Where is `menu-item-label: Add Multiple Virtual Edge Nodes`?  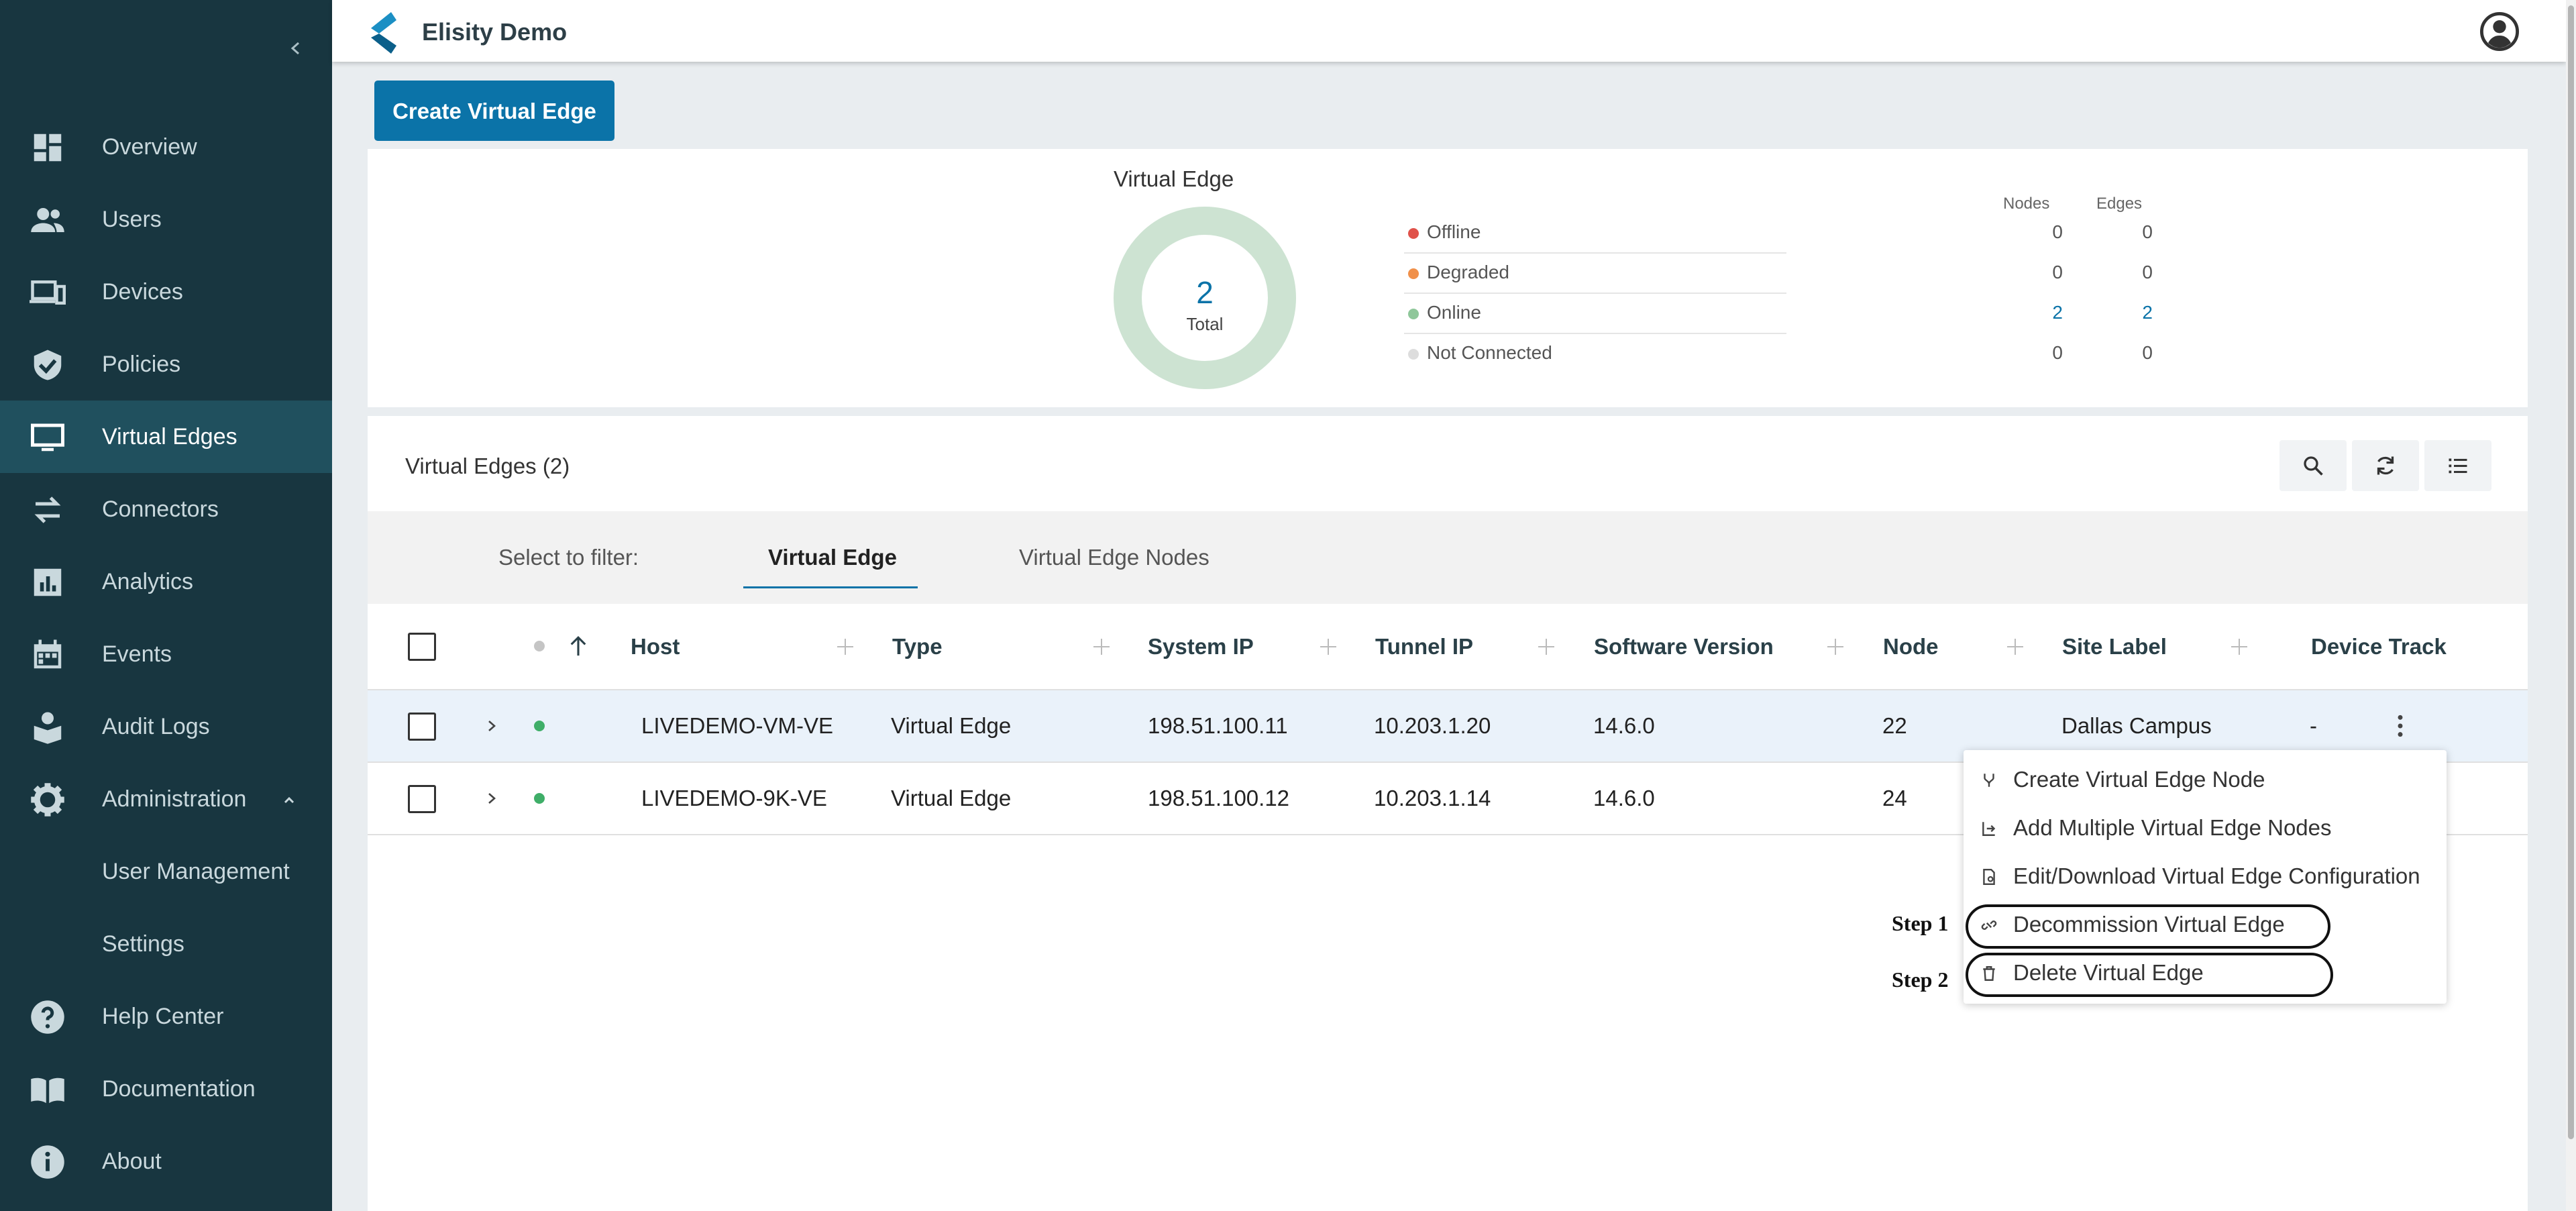
menu-item-label: Add Multiple Virtual Edge Nodes is located at coordinates (2172, 827).